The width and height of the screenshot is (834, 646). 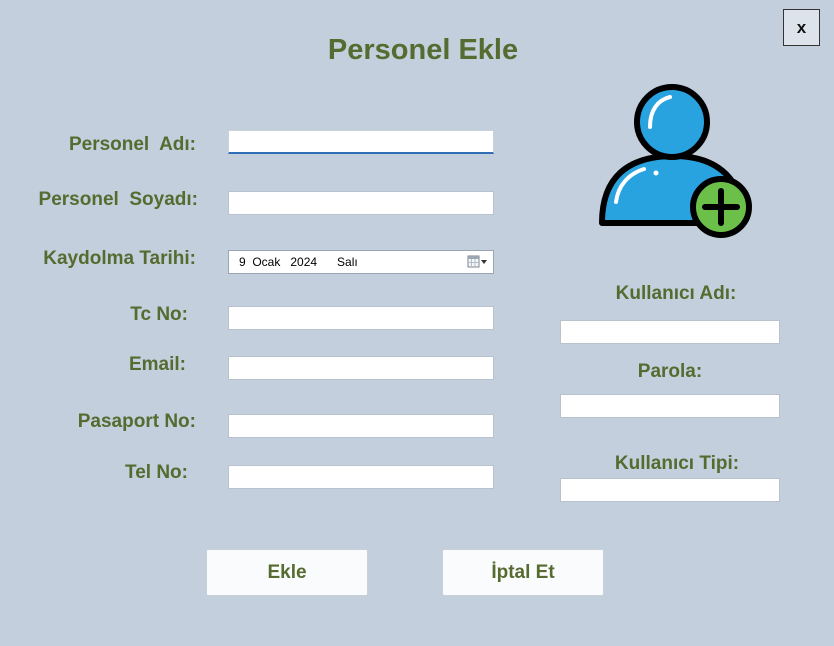 I want to click on last-name-label: Personel Soyadı:, so click(x=118, y=199).